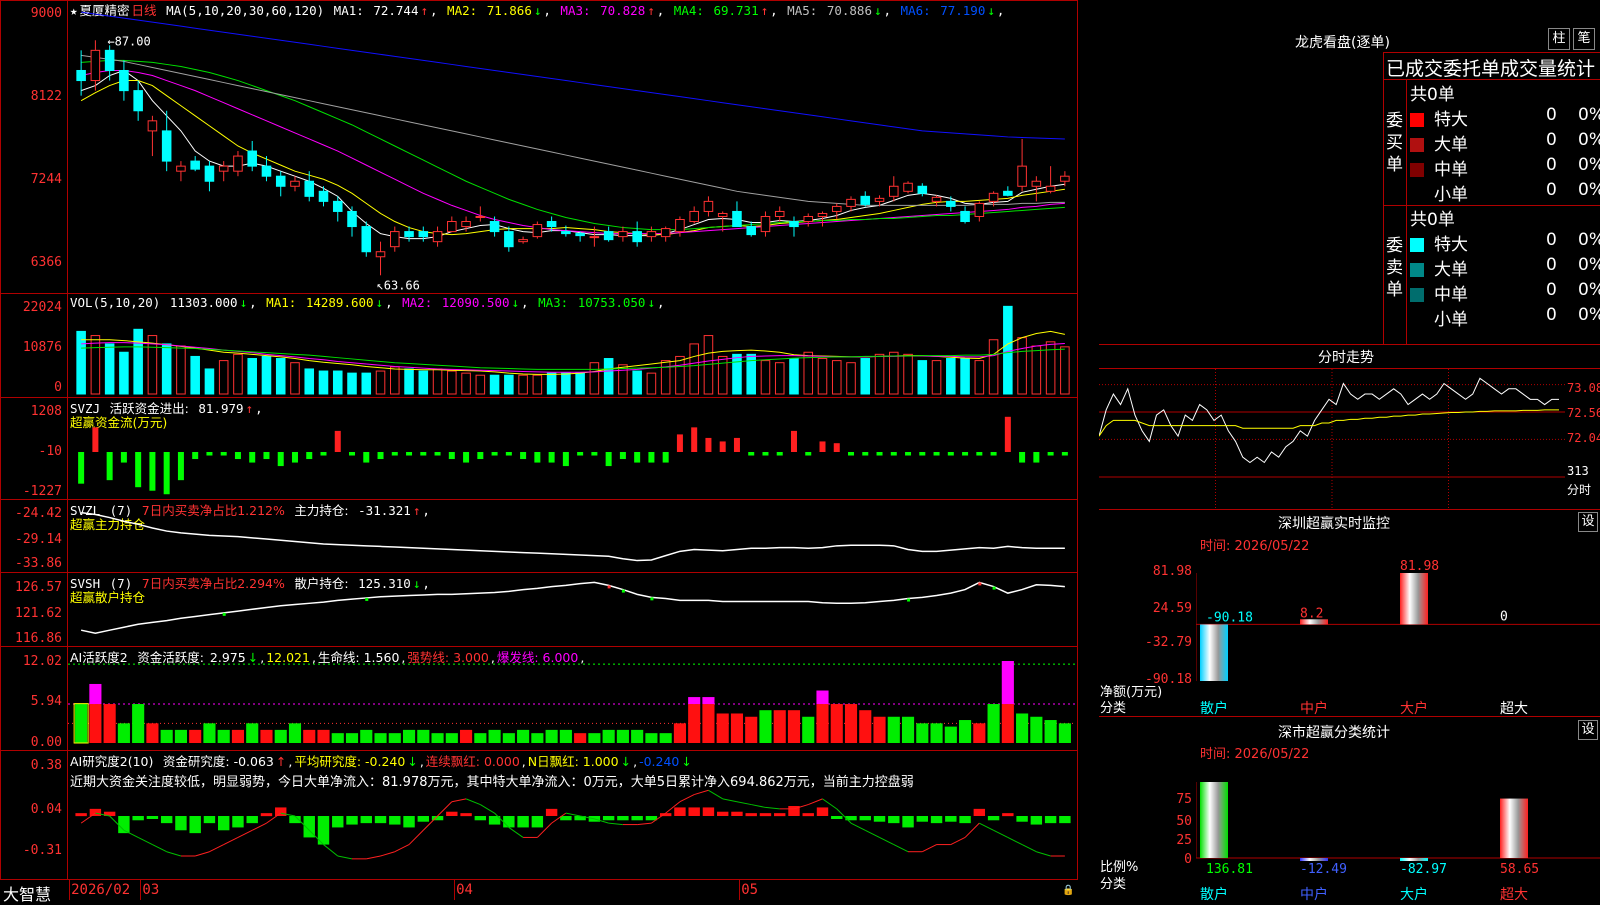 This screenshot has height=905, width=1600. I want to click on timeline-label: 2026/02, so click(101, 890).